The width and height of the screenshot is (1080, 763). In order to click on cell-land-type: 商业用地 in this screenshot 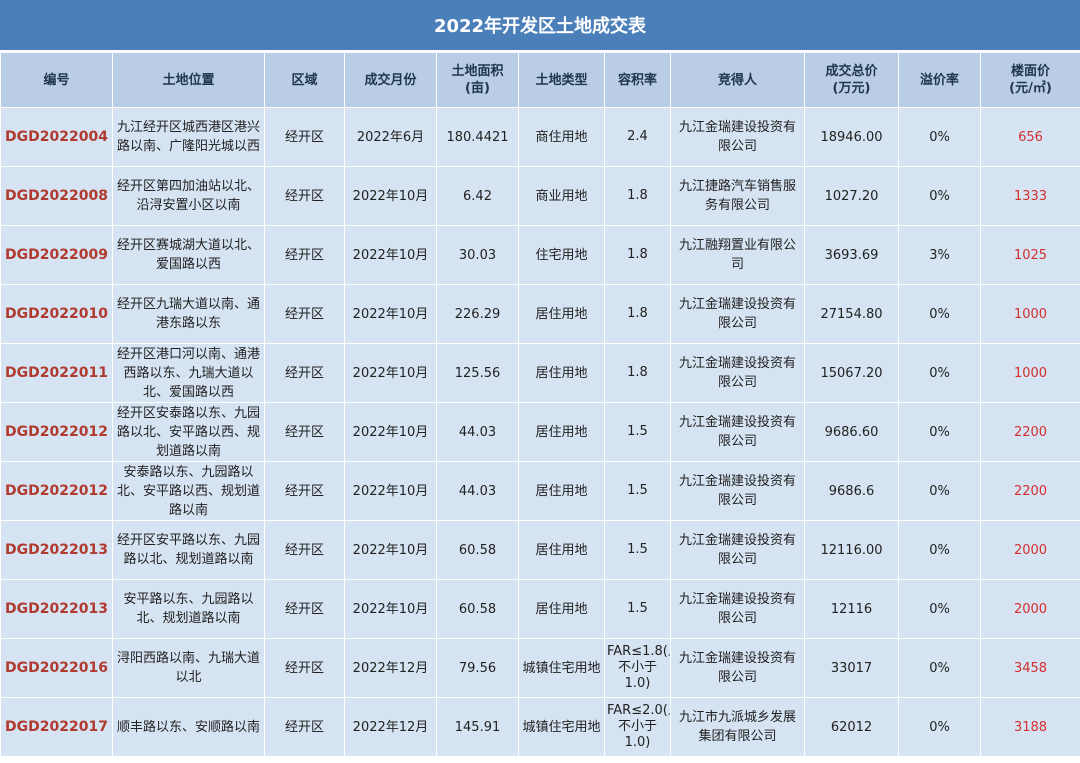, I will do `click(561, 196)`.